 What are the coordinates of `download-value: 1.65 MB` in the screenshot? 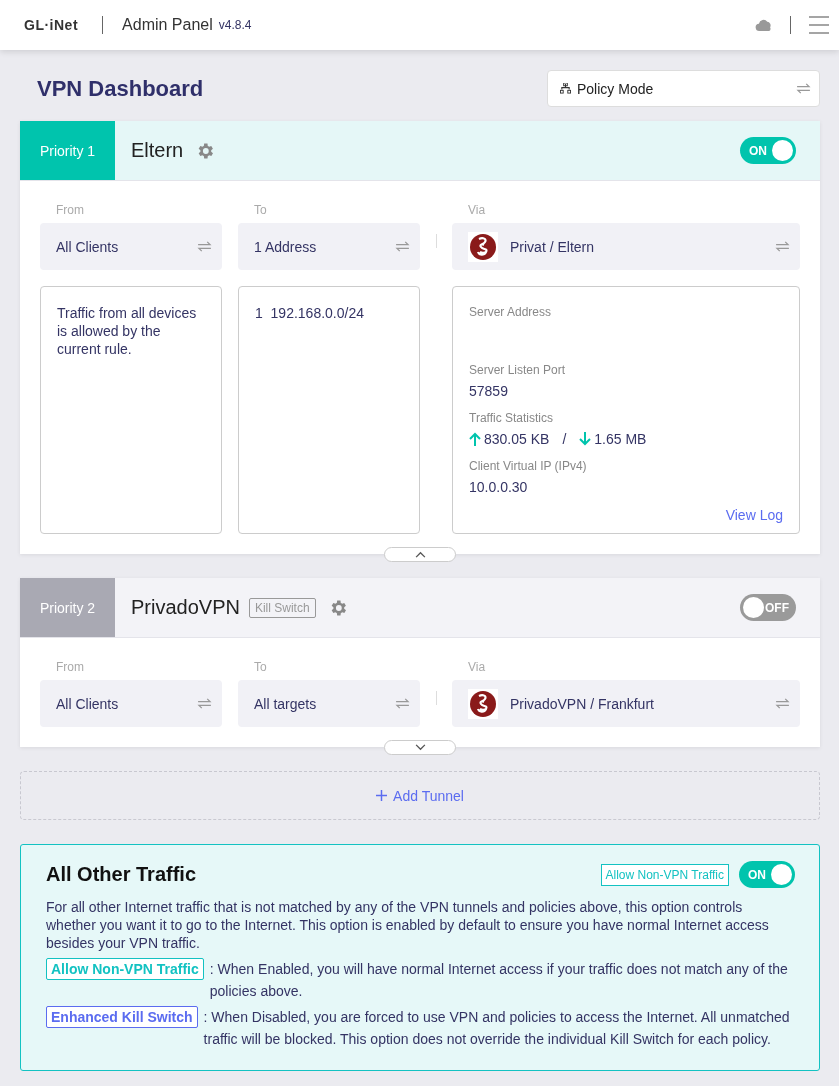 It's located at (620, 439).